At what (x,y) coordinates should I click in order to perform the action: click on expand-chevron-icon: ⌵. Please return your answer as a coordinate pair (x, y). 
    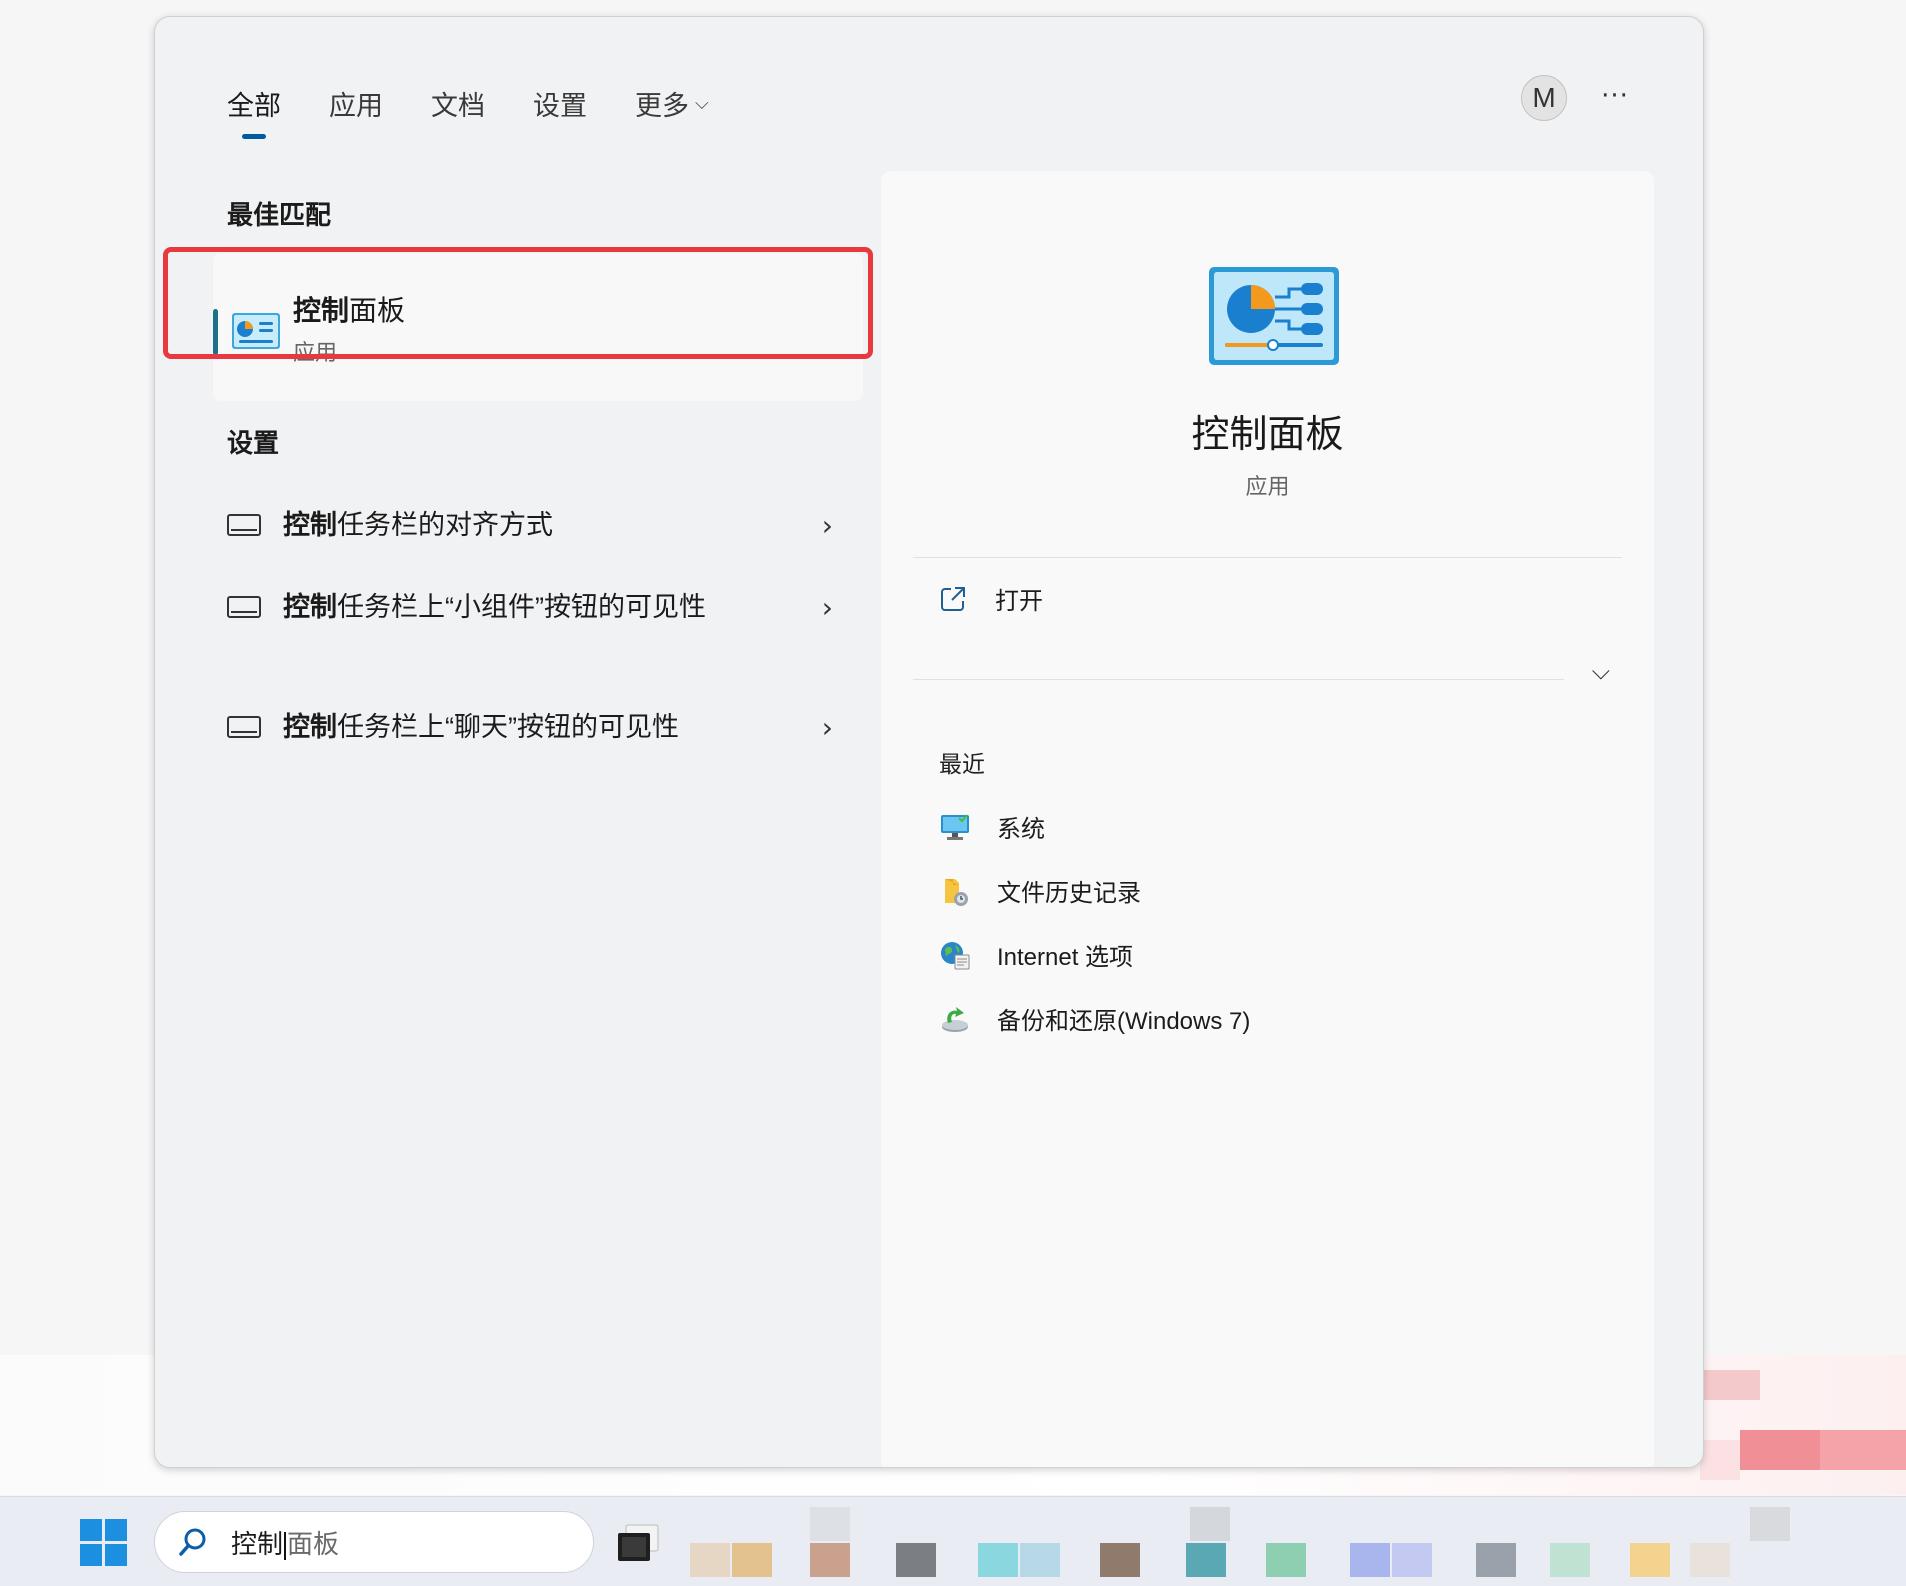
    Looking at the image, I should click on (1601, 671).